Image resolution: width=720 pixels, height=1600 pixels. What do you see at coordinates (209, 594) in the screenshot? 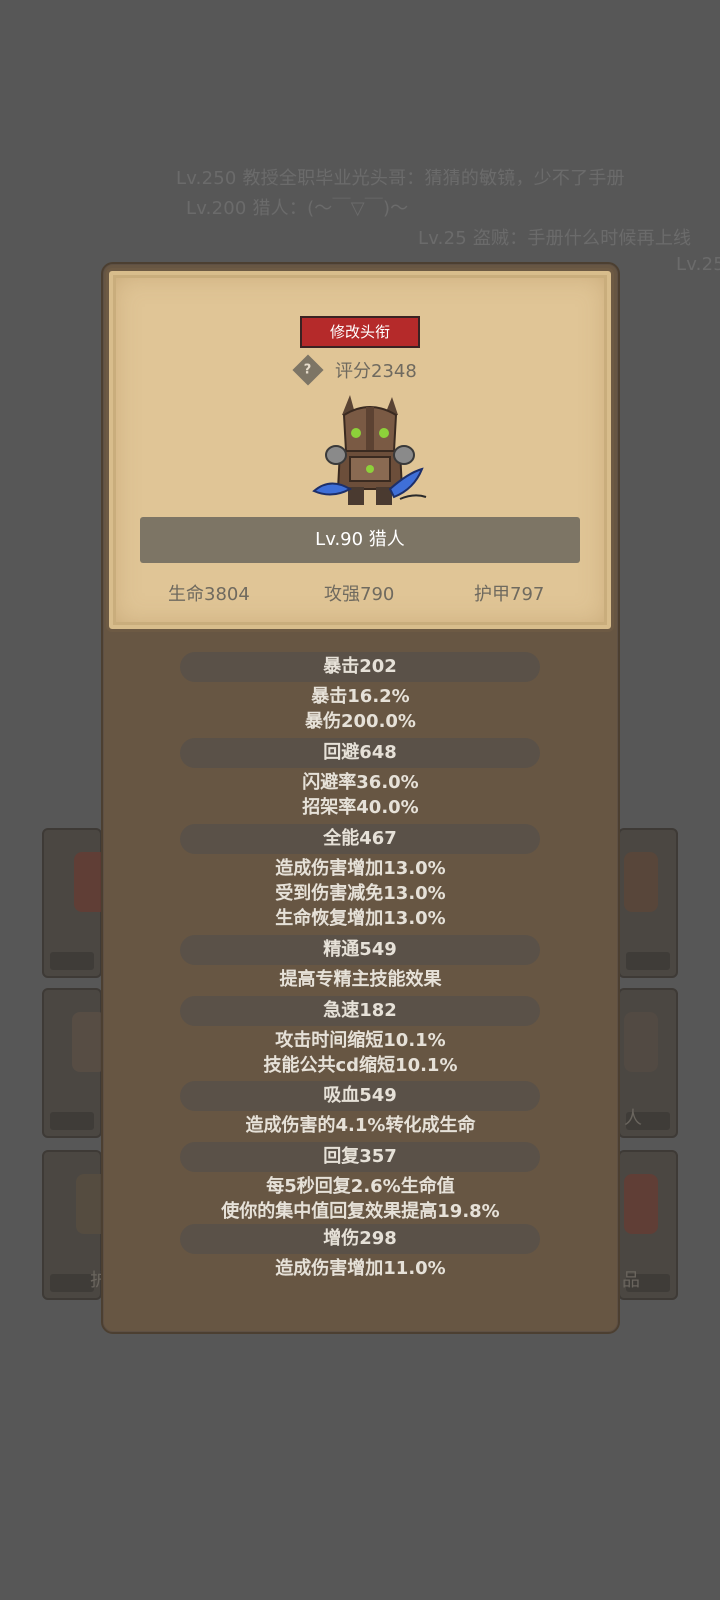
I see `stat-hp: 生命3804` at bounding box center [209, 594].